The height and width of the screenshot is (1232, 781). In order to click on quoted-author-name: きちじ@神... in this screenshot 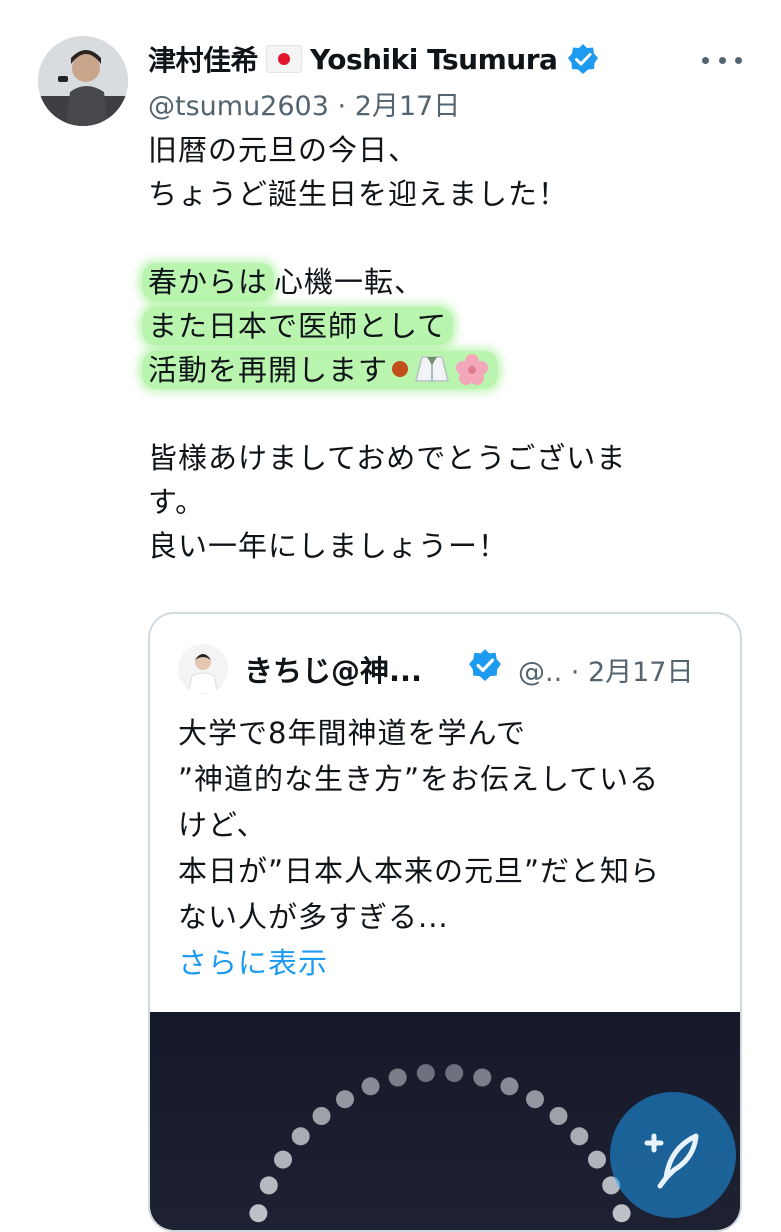, I will do `click(333, 669)`.